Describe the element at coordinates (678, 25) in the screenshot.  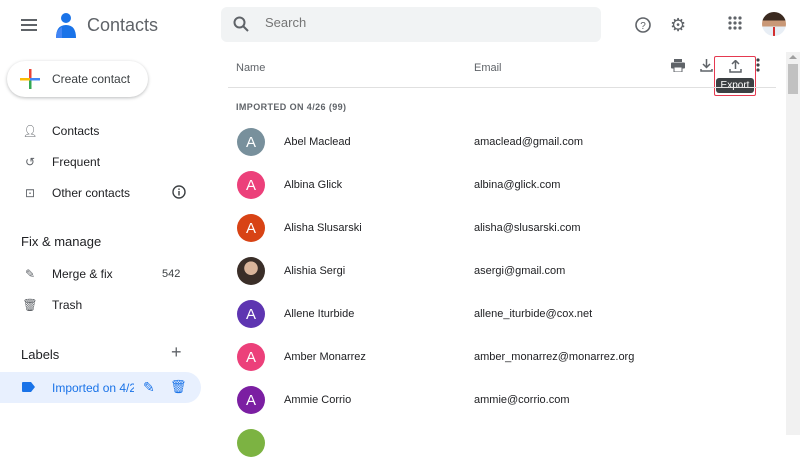
I see `settings-icon: ⚙` at that location.